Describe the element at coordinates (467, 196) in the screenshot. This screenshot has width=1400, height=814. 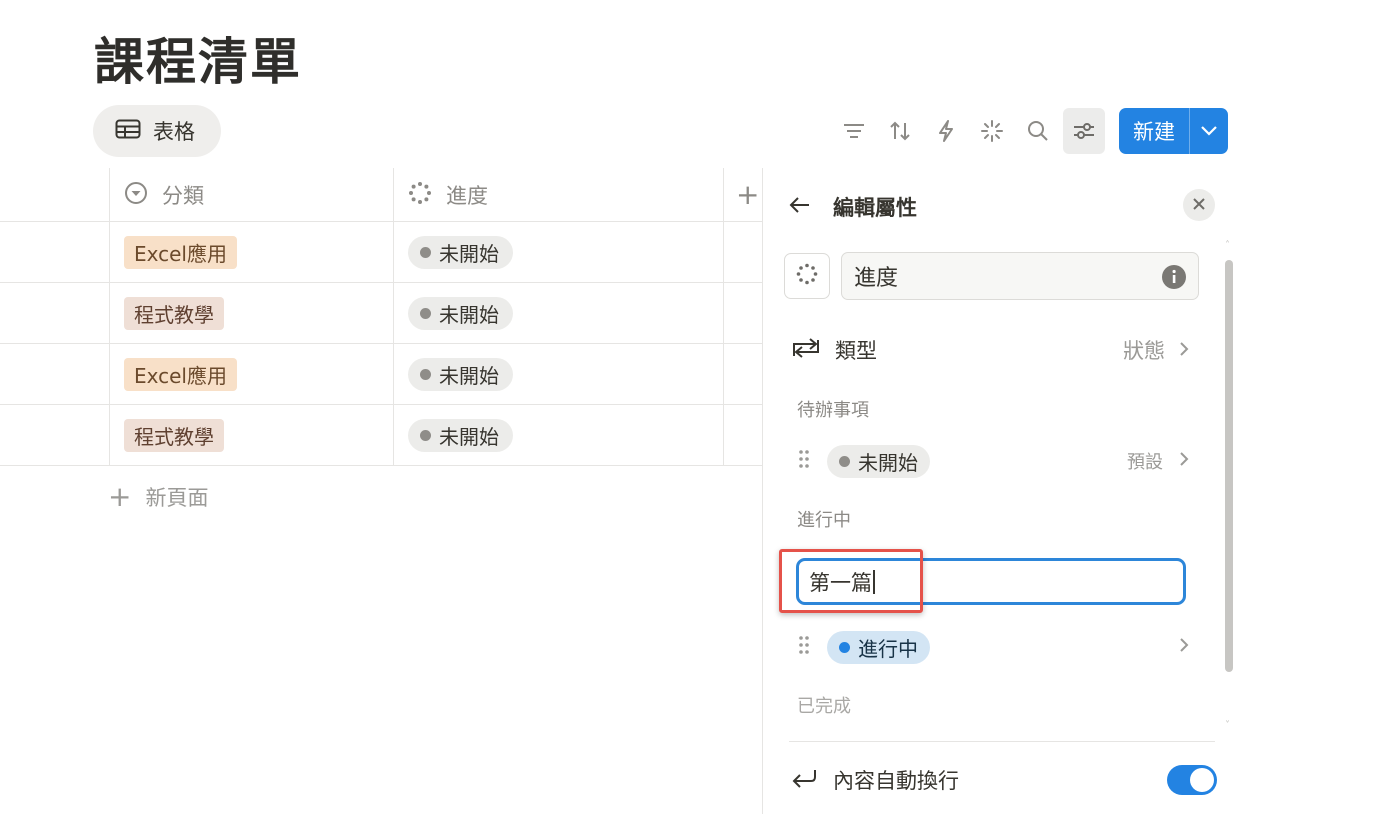
I see `column-label: 進度` at that location.